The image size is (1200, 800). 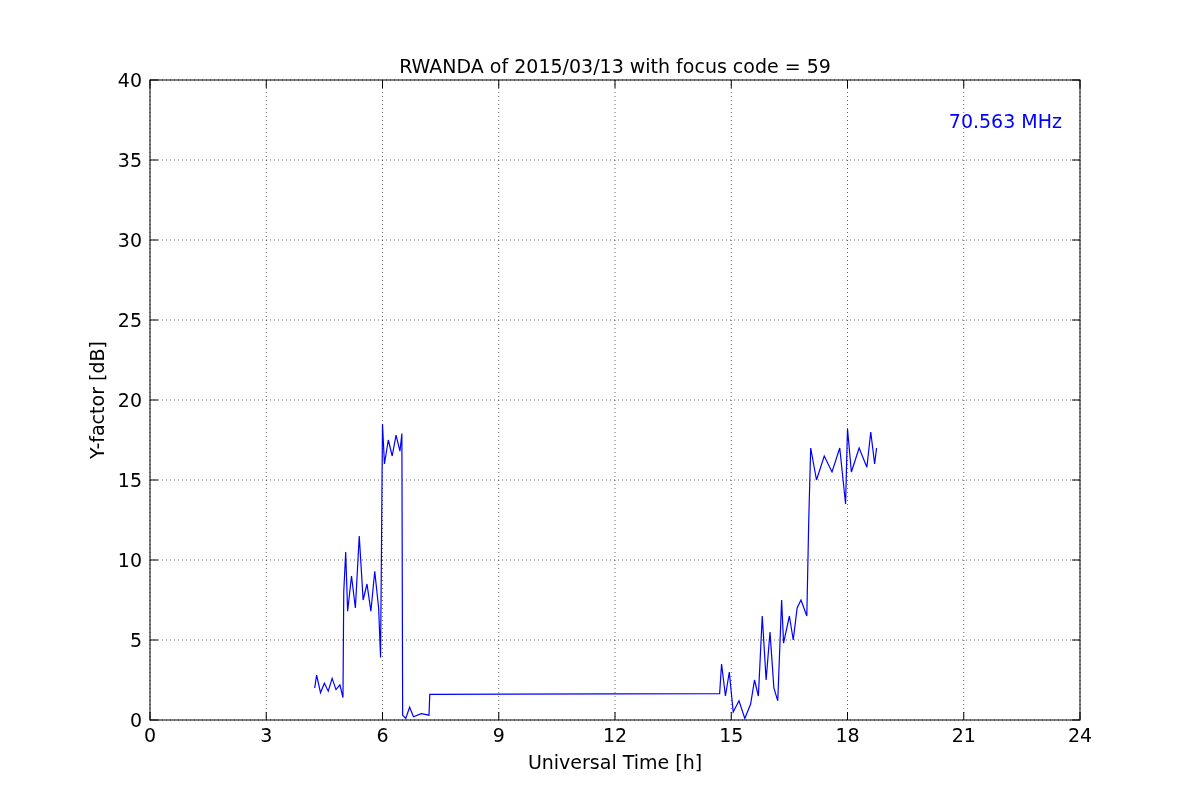 What do you see at coordinates (129, 480) in the screenshot?
I see `y-tick-label: 15` at bounding box center [129, 480].